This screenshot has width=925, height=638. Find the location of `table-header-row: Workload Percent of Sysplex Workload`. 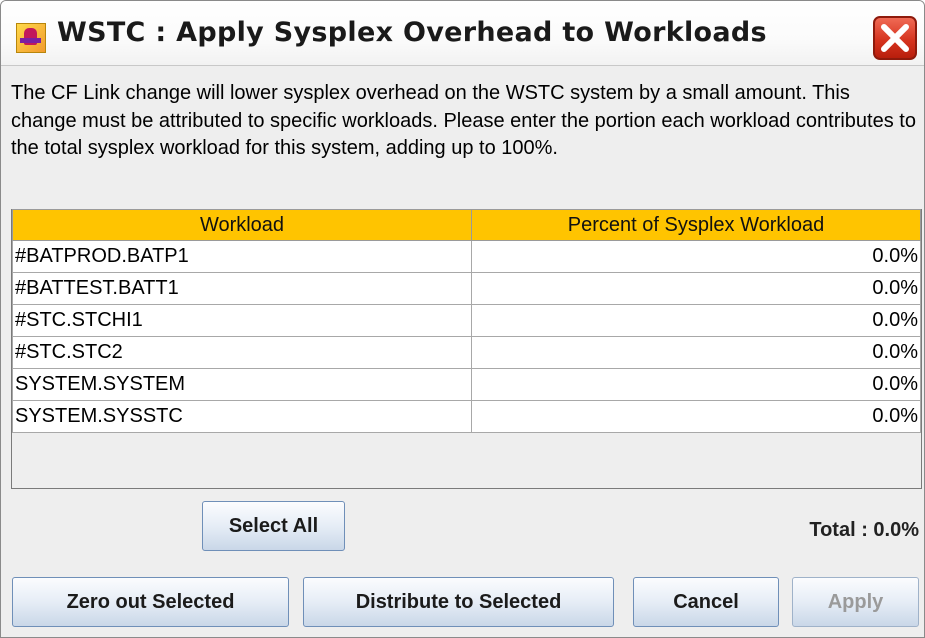

table-header-row: Workload Percent of Sysplex Workload is located at coordinates (466, 225).